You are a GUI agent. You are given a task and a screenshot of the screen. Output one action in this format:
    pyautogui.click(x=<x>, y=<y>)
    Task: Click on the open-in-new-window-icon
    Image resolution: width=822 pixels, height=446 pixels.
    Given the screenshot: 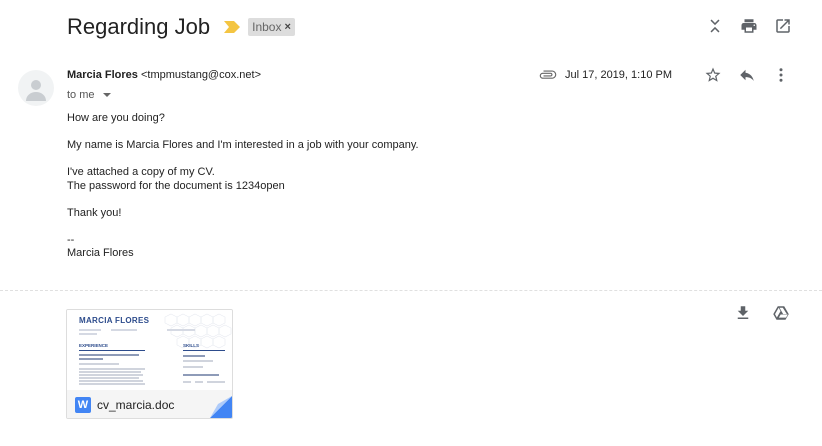 What is the action you would take?
    pyautogui.click(x=783, y=26)
    